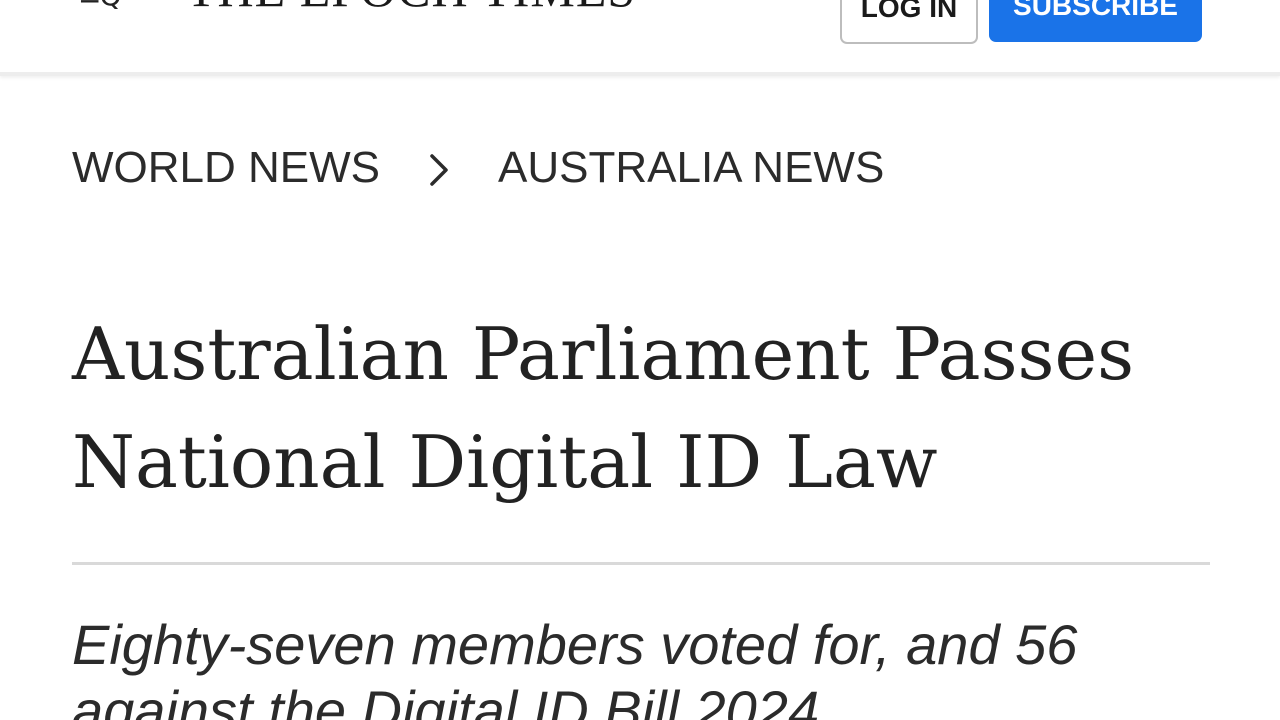 This screenshot has height=720, width=1280. I want to click on headline-divider, so click(641, 563).